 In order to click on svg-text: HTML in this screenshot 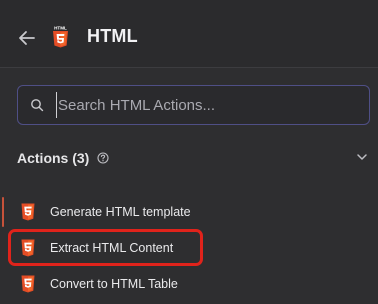, I will do `click(60, 28)`.